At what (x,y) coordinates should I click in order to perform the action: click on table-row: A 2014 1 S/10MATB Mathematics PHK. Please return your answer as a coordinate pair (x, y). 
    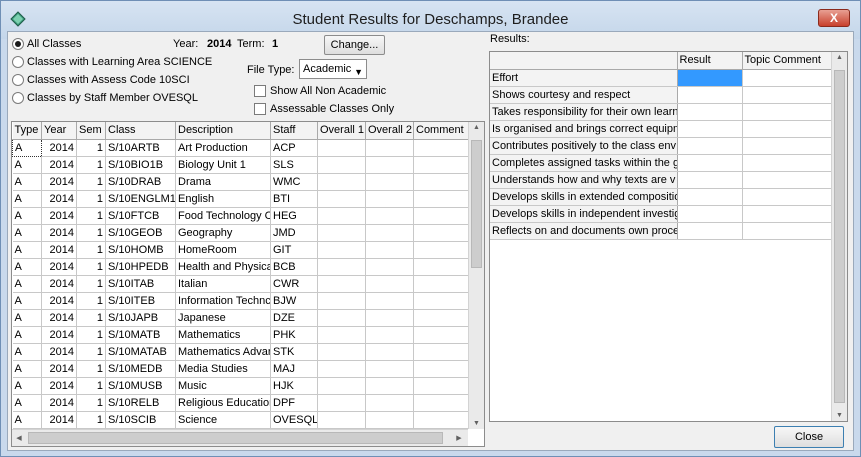
    Looking at the image, I should click on (241, 335).